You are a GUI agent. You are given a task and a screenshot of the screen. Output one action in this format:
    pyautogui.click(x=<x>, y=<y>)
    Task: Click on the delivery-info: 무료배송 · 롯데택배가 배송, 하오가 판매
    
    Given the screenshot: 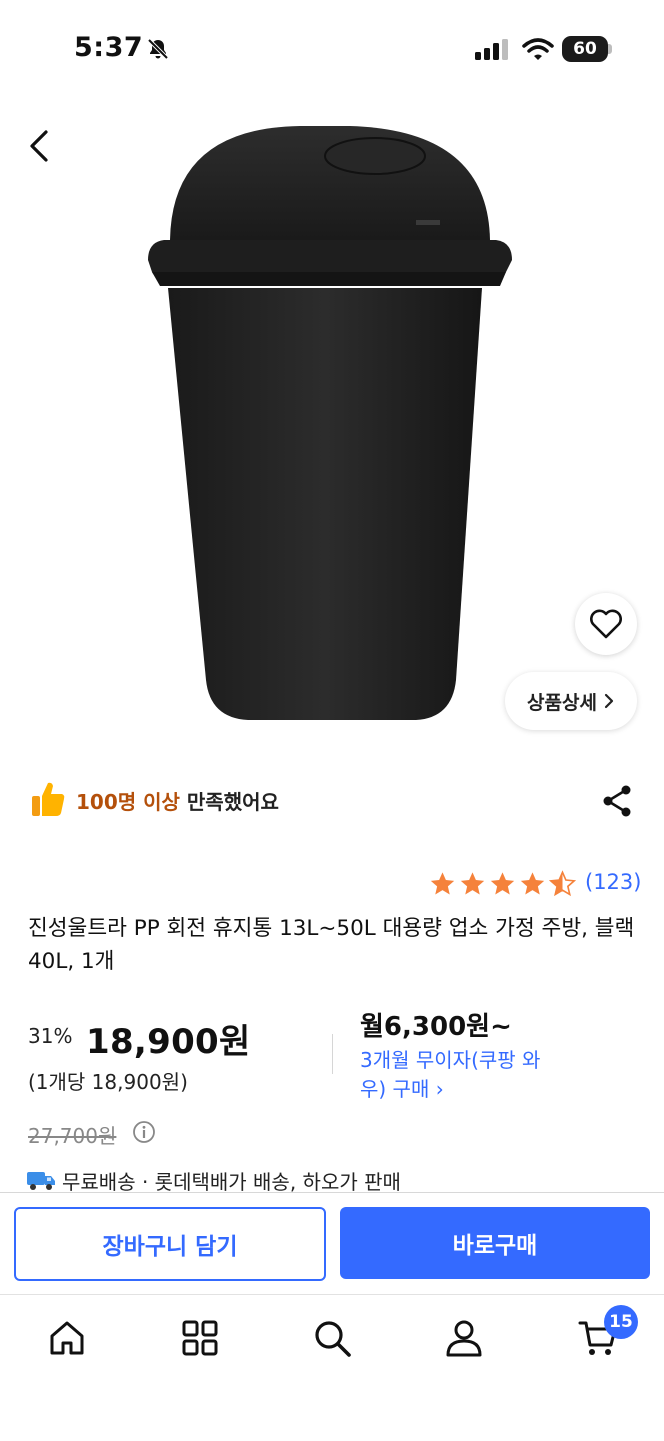 What is the action you would take?
    pyautogui.click(x=231, y=1182)
    